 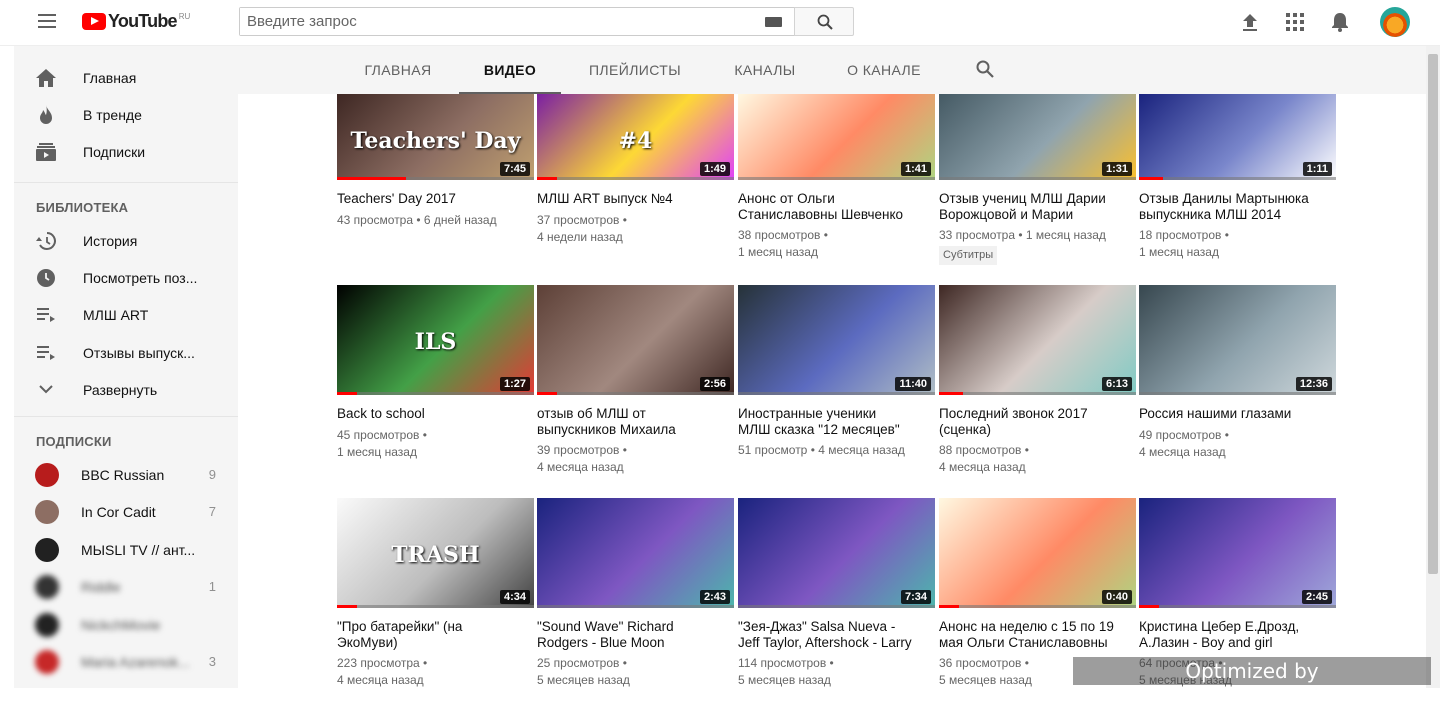 I want to click on tab-home: ГЛАВНАЯ, so click(x=398, y=70).